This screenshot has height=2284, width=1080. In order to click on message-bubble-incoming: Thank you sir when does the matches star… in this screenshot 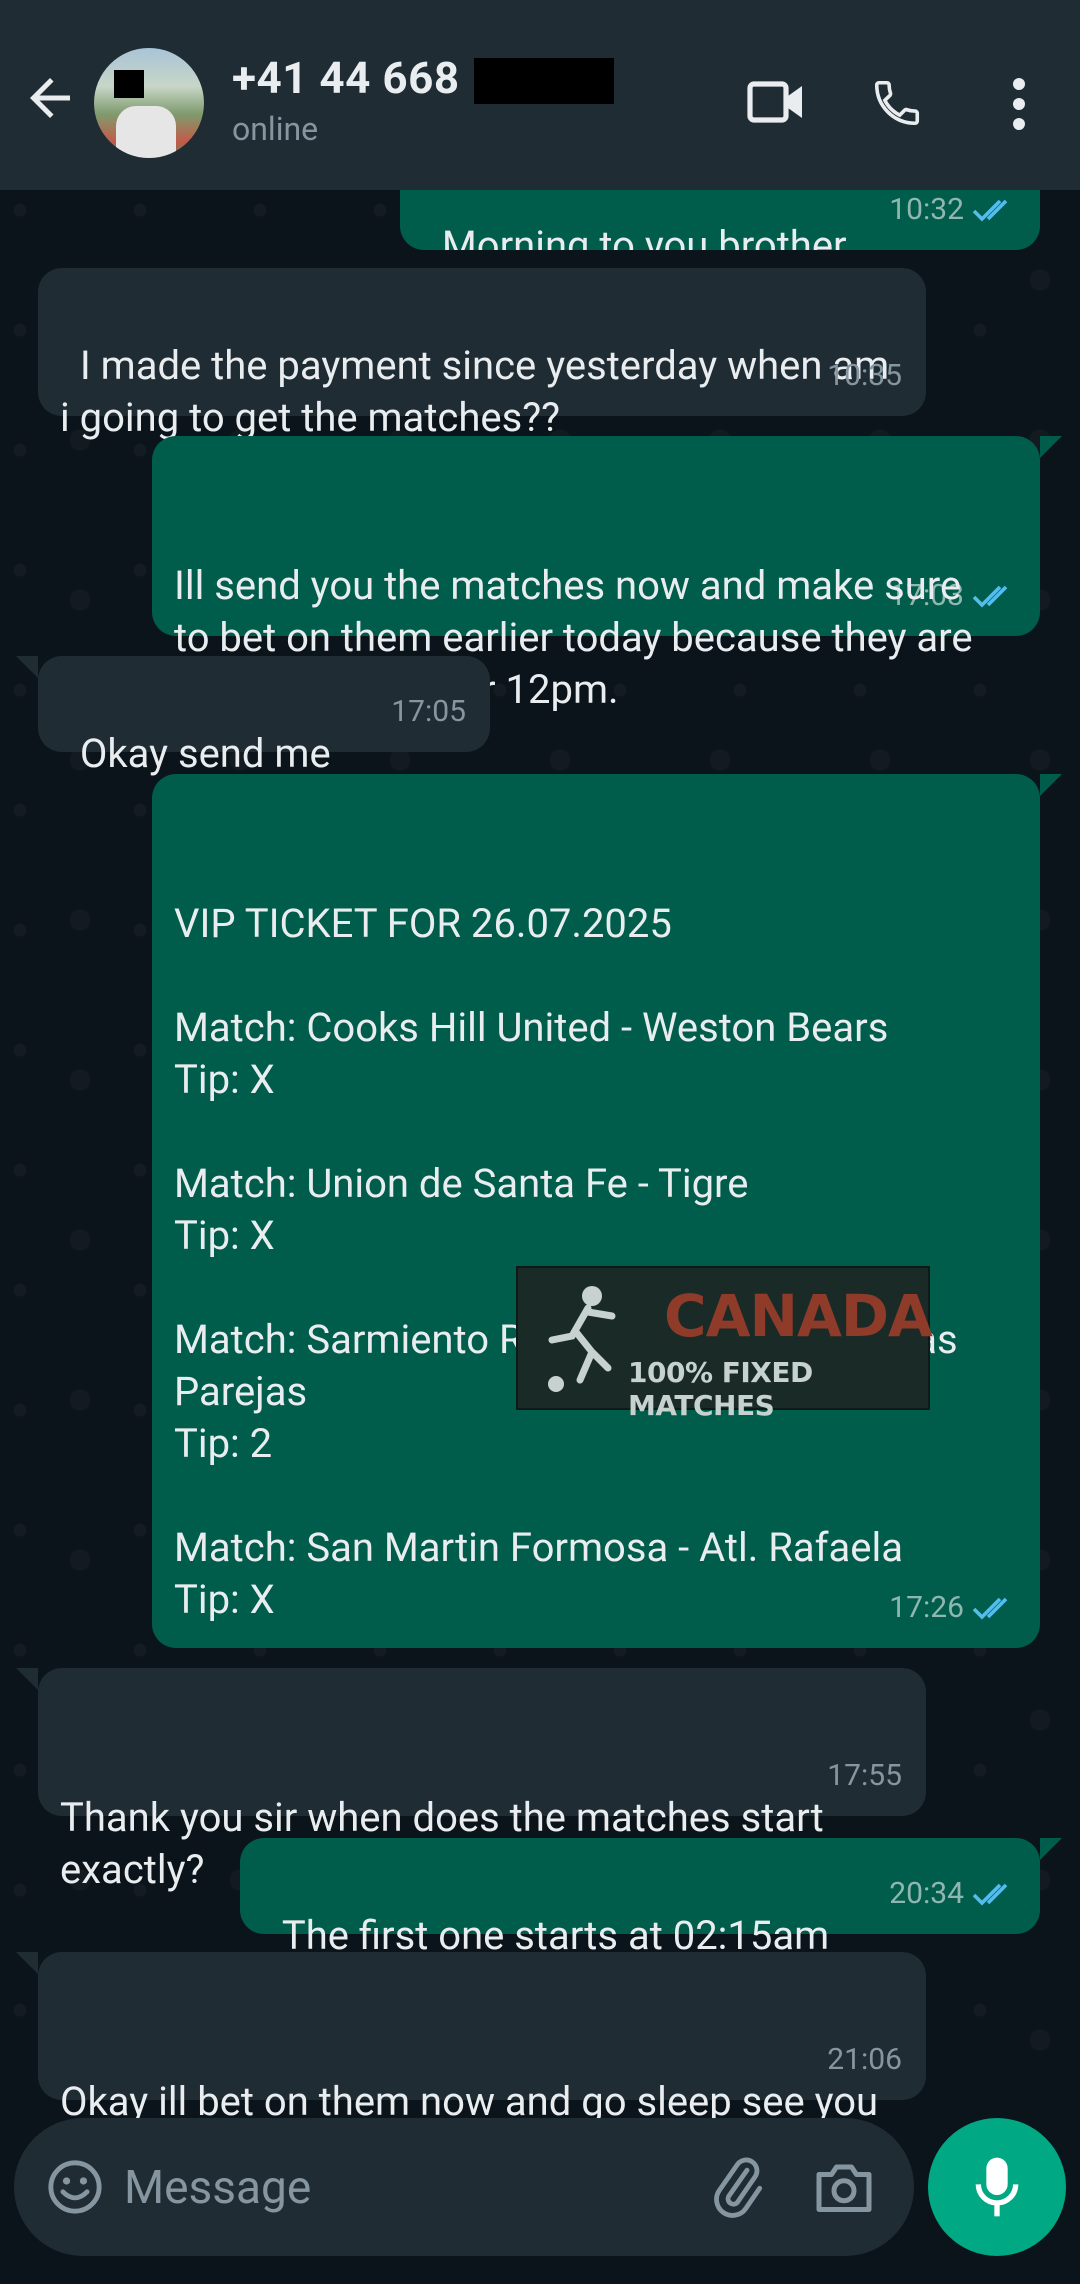, I will do `click(482, 1780)`.